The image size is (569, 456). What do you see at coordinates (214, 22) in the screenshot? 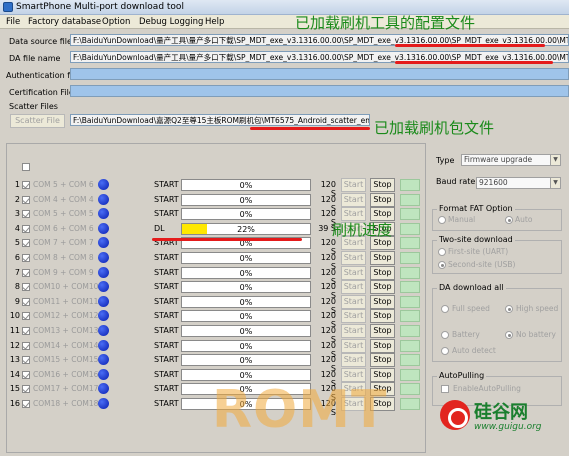
I see `menu-help: Help` at bounding box center [214, 22].